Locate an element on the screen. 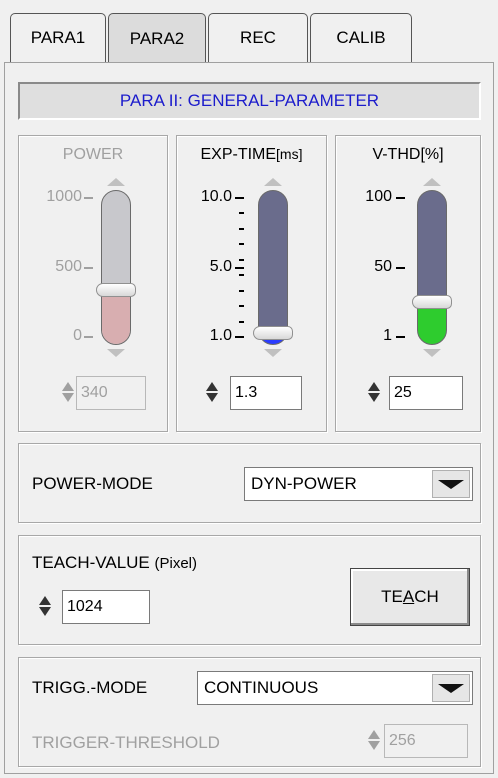 The width and height of the screenshot is (498, 778). exp-time-title: EXP-TIME[ms] is located at coordinates (251, 155).